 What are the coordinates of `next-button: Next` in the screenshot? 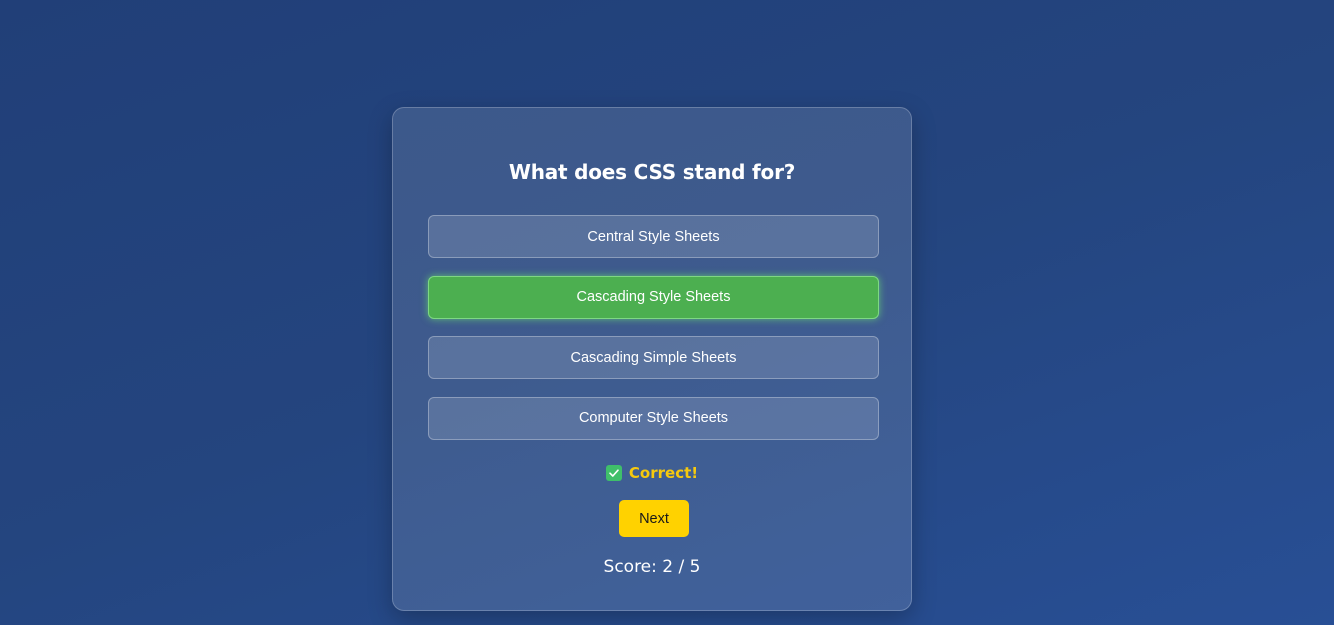 It's located at (654, 518).